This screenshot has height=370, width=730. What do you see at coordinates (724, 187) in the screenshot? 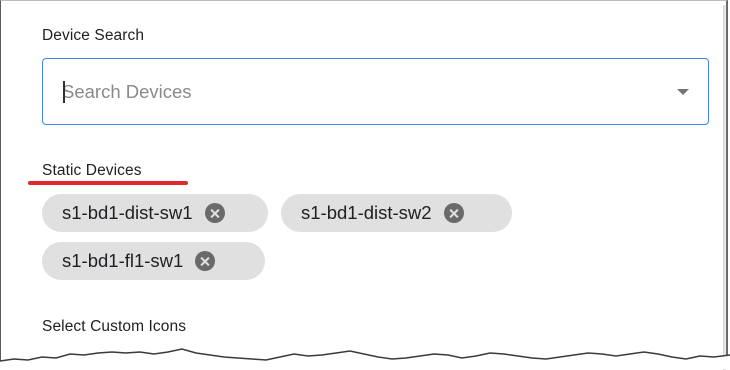
I see `panel-shadow` at bounding box center [724, 187].